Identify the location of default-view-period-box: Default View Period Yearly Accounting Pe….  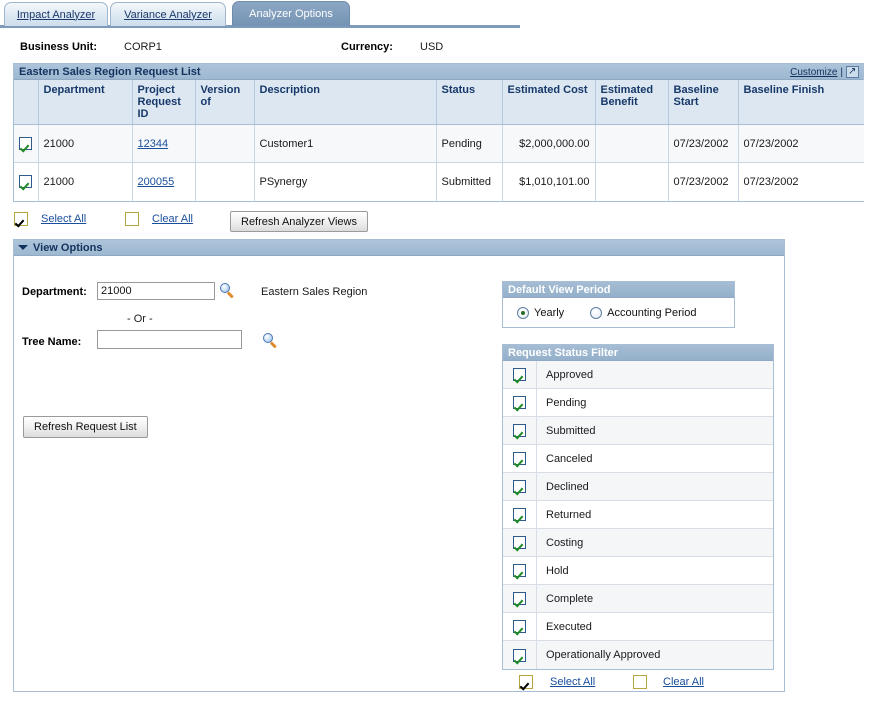
(618, 304).